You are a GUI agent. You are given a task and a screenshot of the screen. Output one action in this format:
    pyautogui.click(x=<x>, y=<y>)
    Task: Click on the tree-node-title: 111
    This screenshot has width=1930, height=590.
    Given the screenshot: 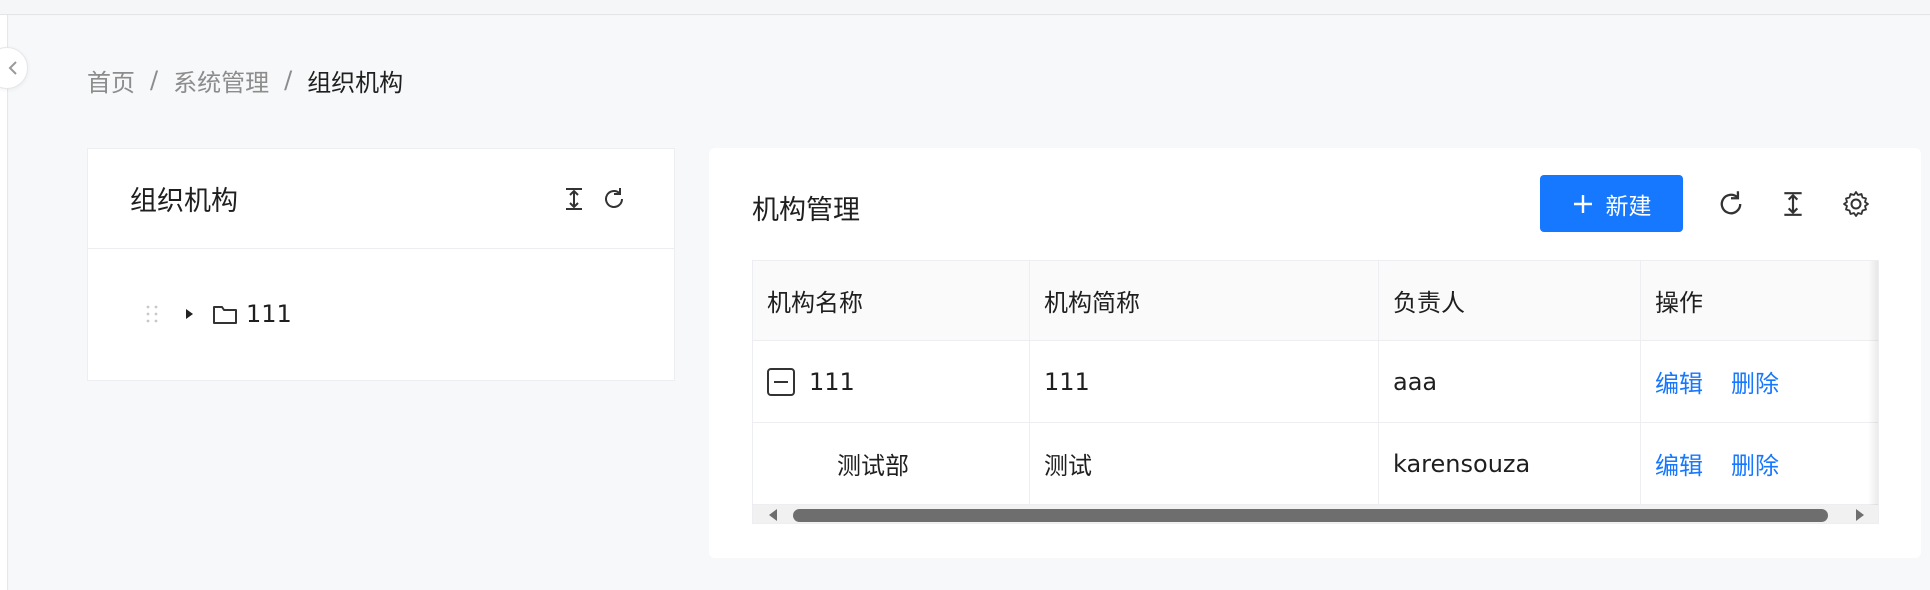 What is the action you would take?
    pyautogui.click(x=252, y=314)
    